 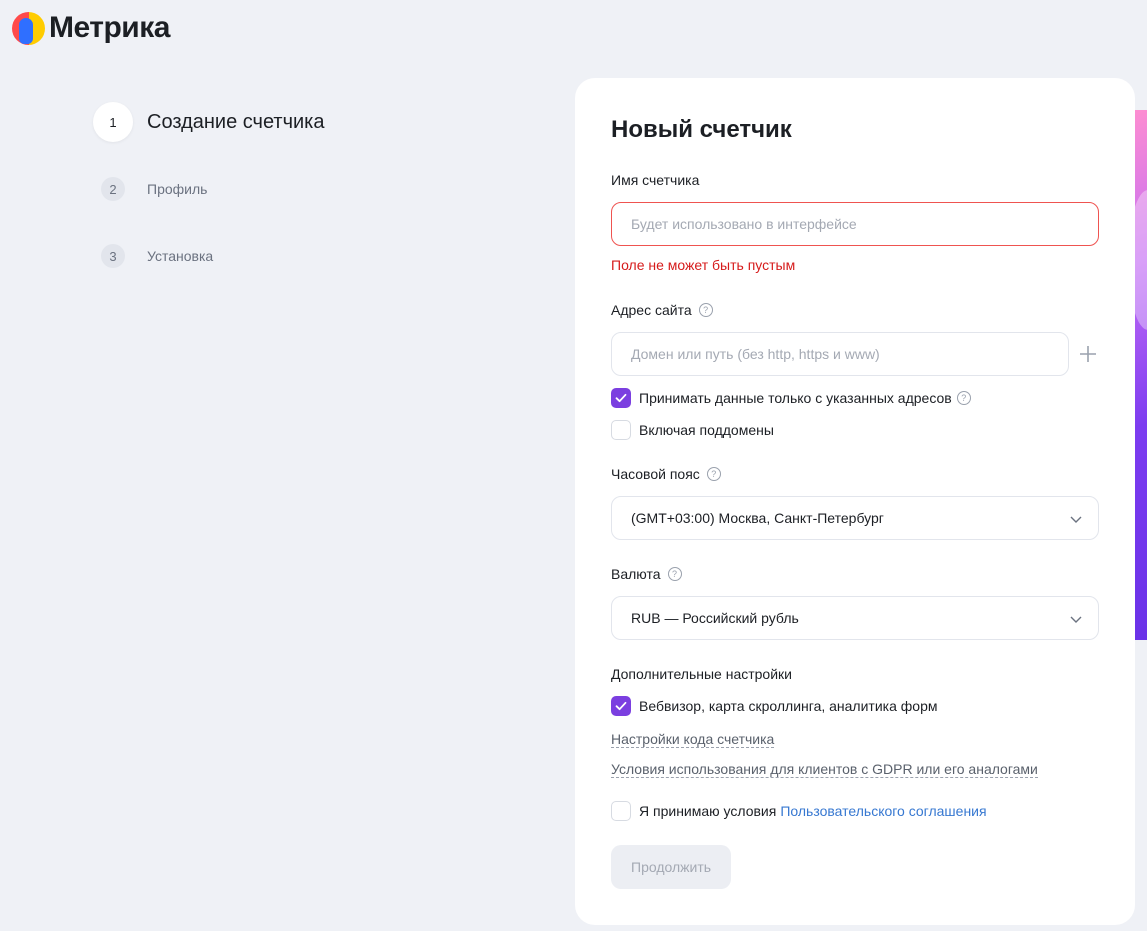 What do you see at coordinates (883, 811) in the screenshot?
I see `user-agreement-link: Пользовательского соглашения` at bounding box center [883, 811].